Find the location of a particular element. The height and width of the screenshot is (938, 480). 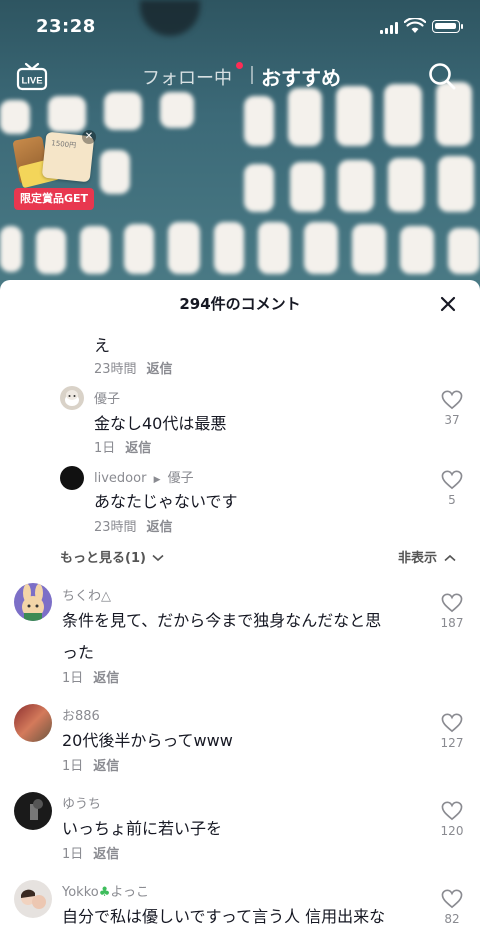

username: Yokko♣よっこ is located at coordinates (105, 890).